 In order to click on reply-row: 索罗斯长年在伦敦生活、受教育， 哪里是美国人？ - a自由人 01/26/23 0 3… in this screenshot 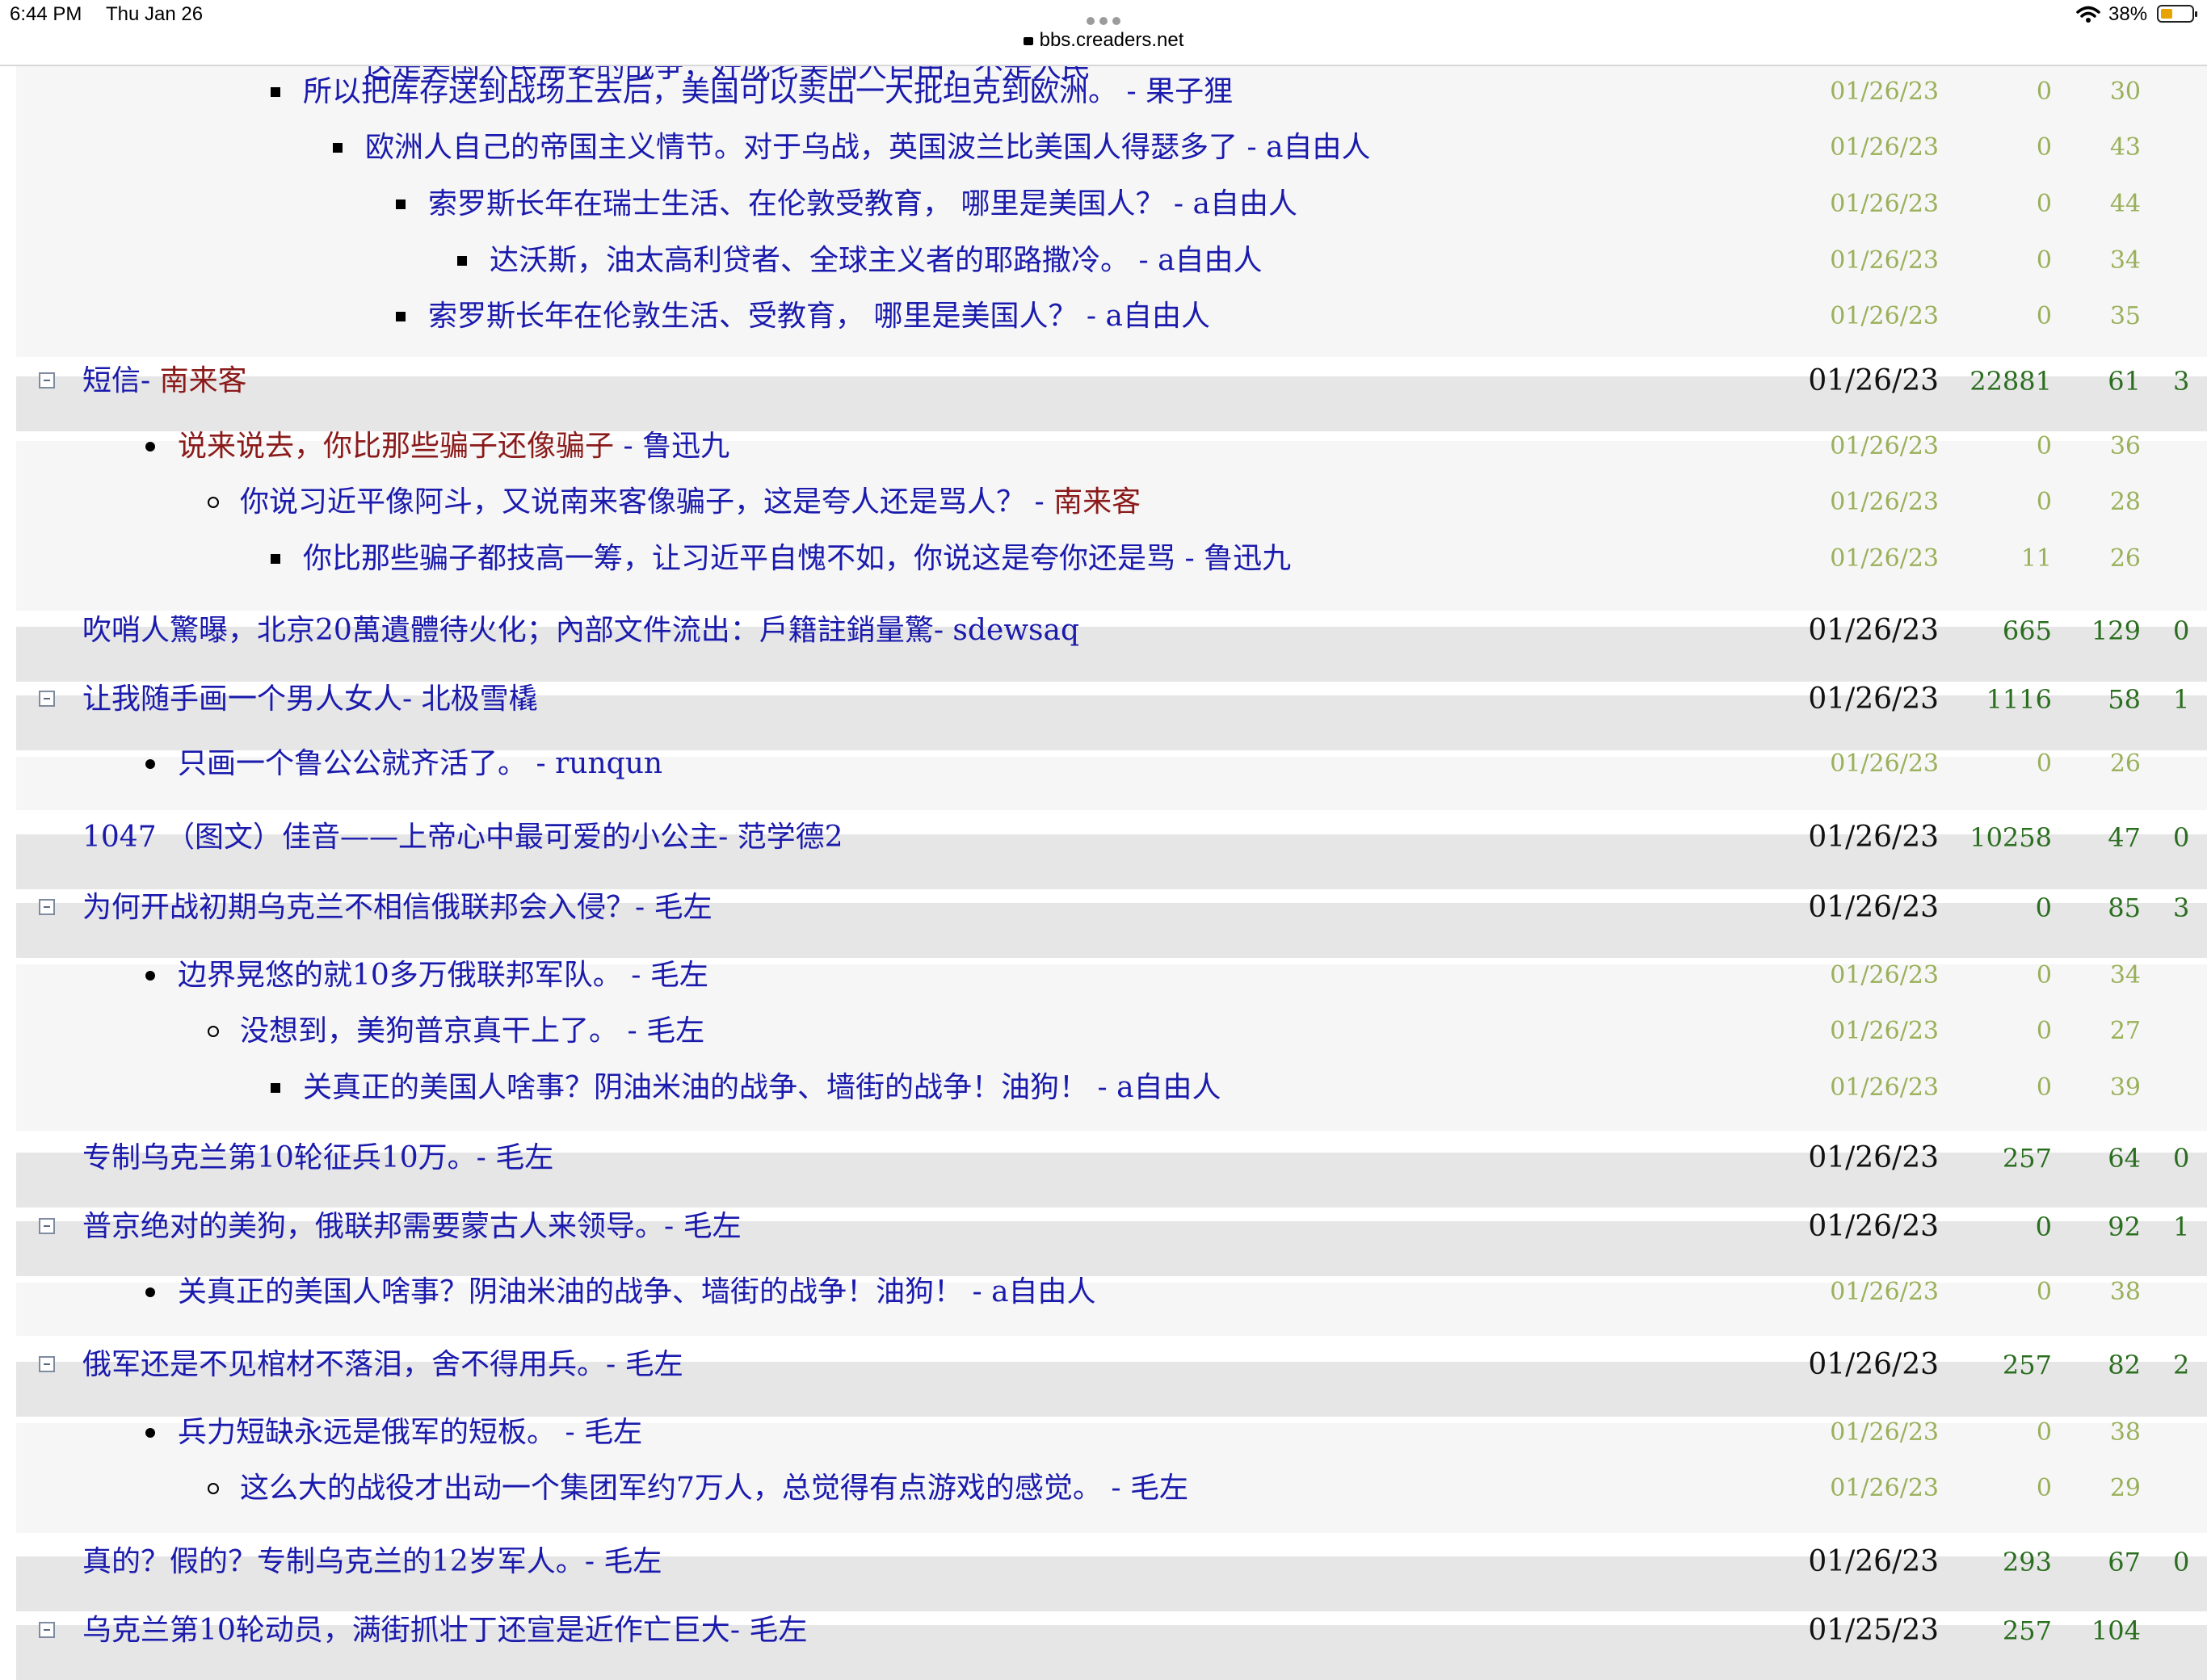, I will do `click(1103, 317)`.